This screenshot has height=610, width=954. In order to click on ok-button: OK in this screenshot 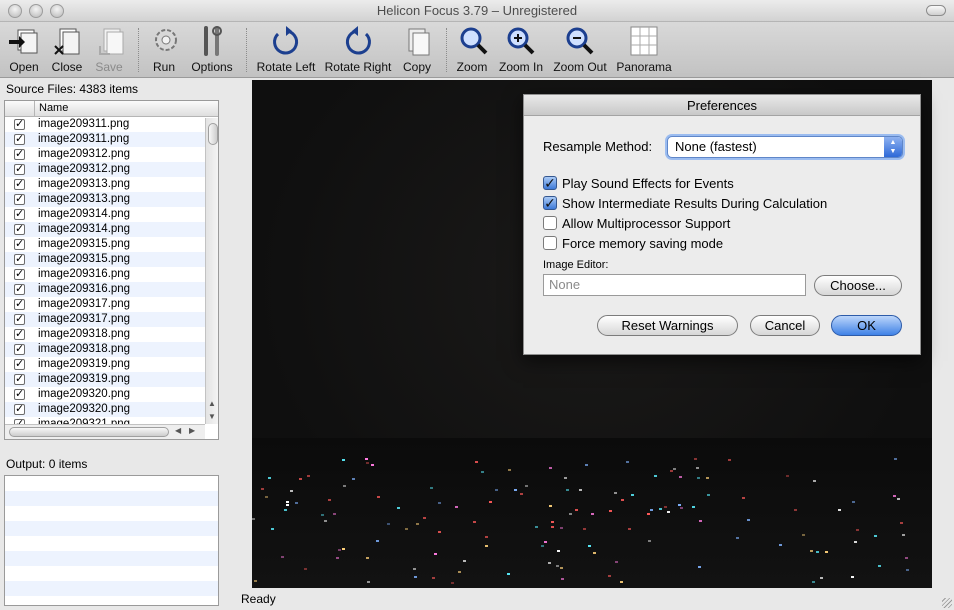, I will do `click(866, 325)`.